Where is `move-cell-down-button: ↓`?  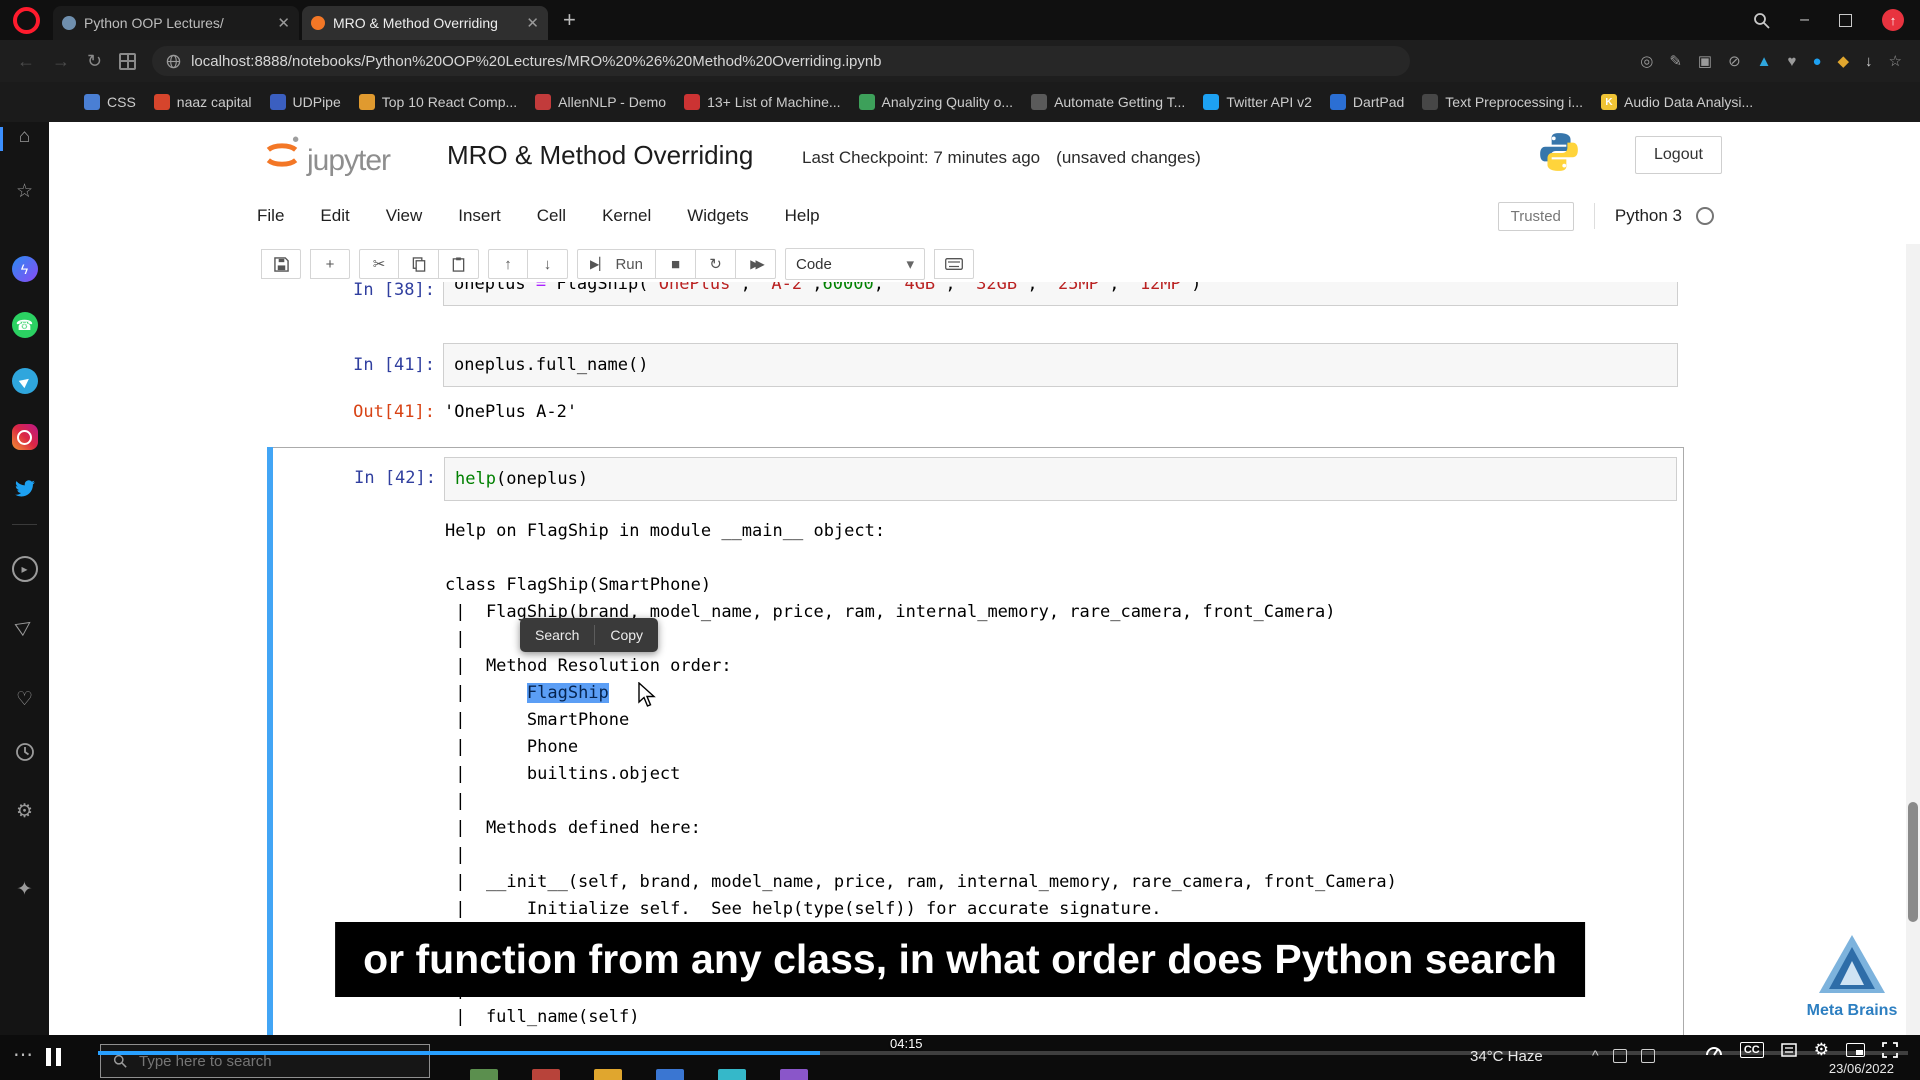 move-cell-down-button: ↓ is located at coordinates (548, 264).